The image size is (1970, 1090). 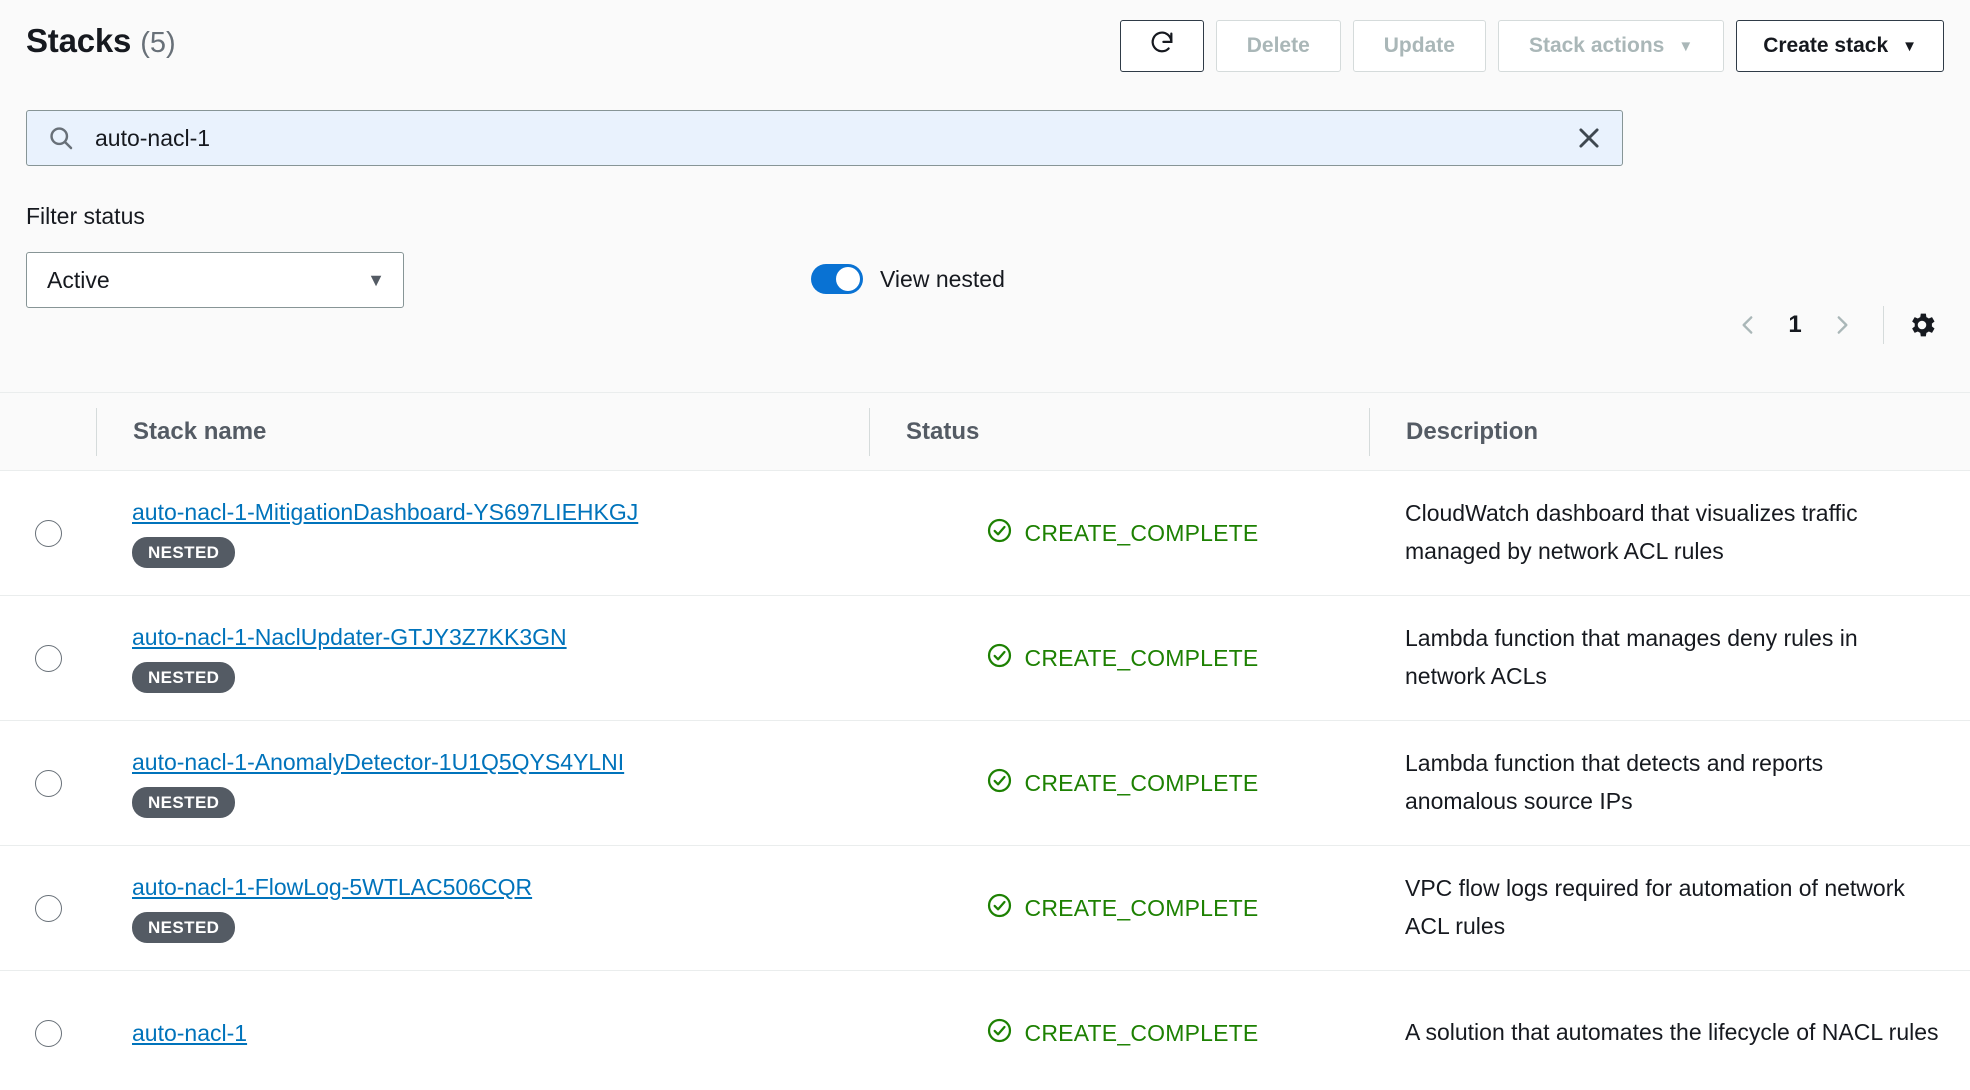 I want to click on page-number: 1, so click(x=1795, y=325).